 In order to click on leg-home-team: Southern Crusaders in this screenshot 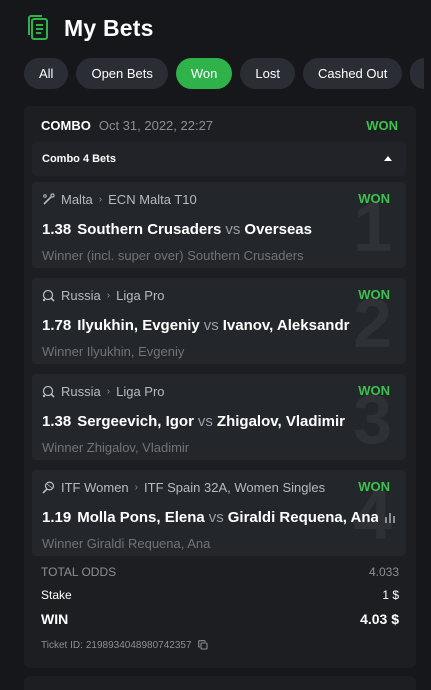, I will do `click(149, 229)`.